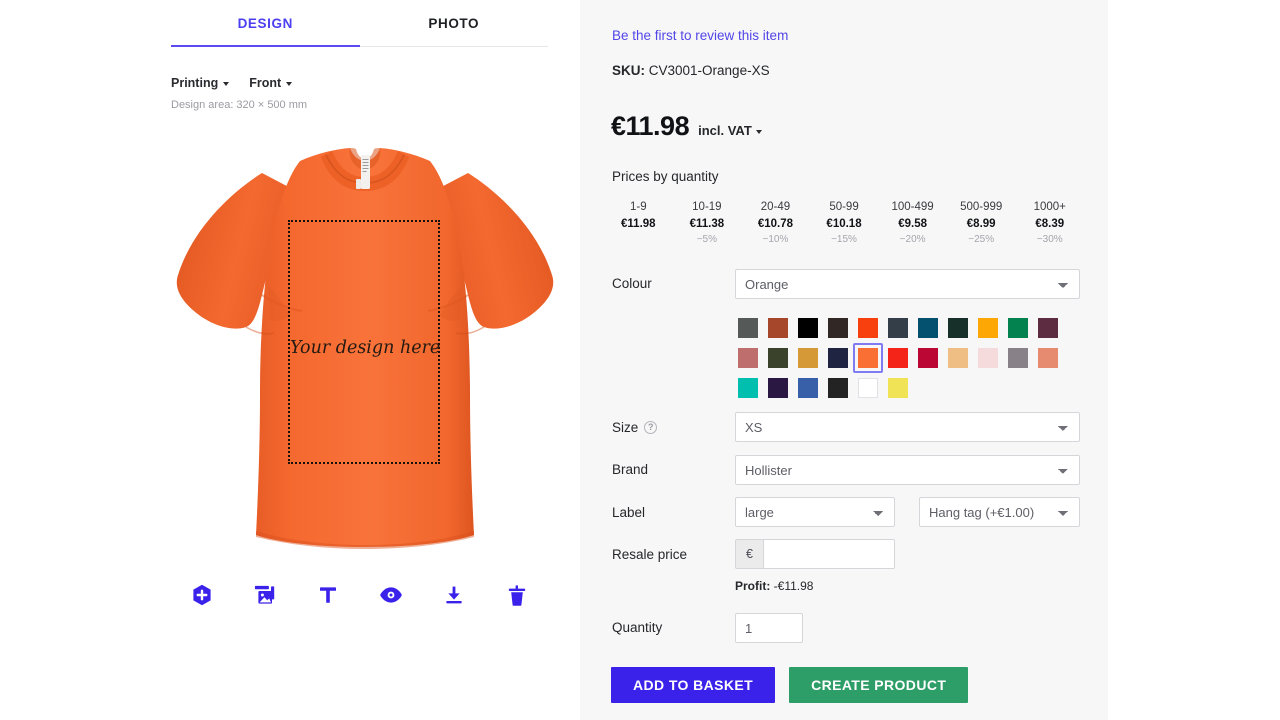 The width and height of the screenshot is (1280, 720). What do you see at coordinates (628, 70) in the screenshot?
I see `sku-label: SKU:` at bounding box center [628, 70].